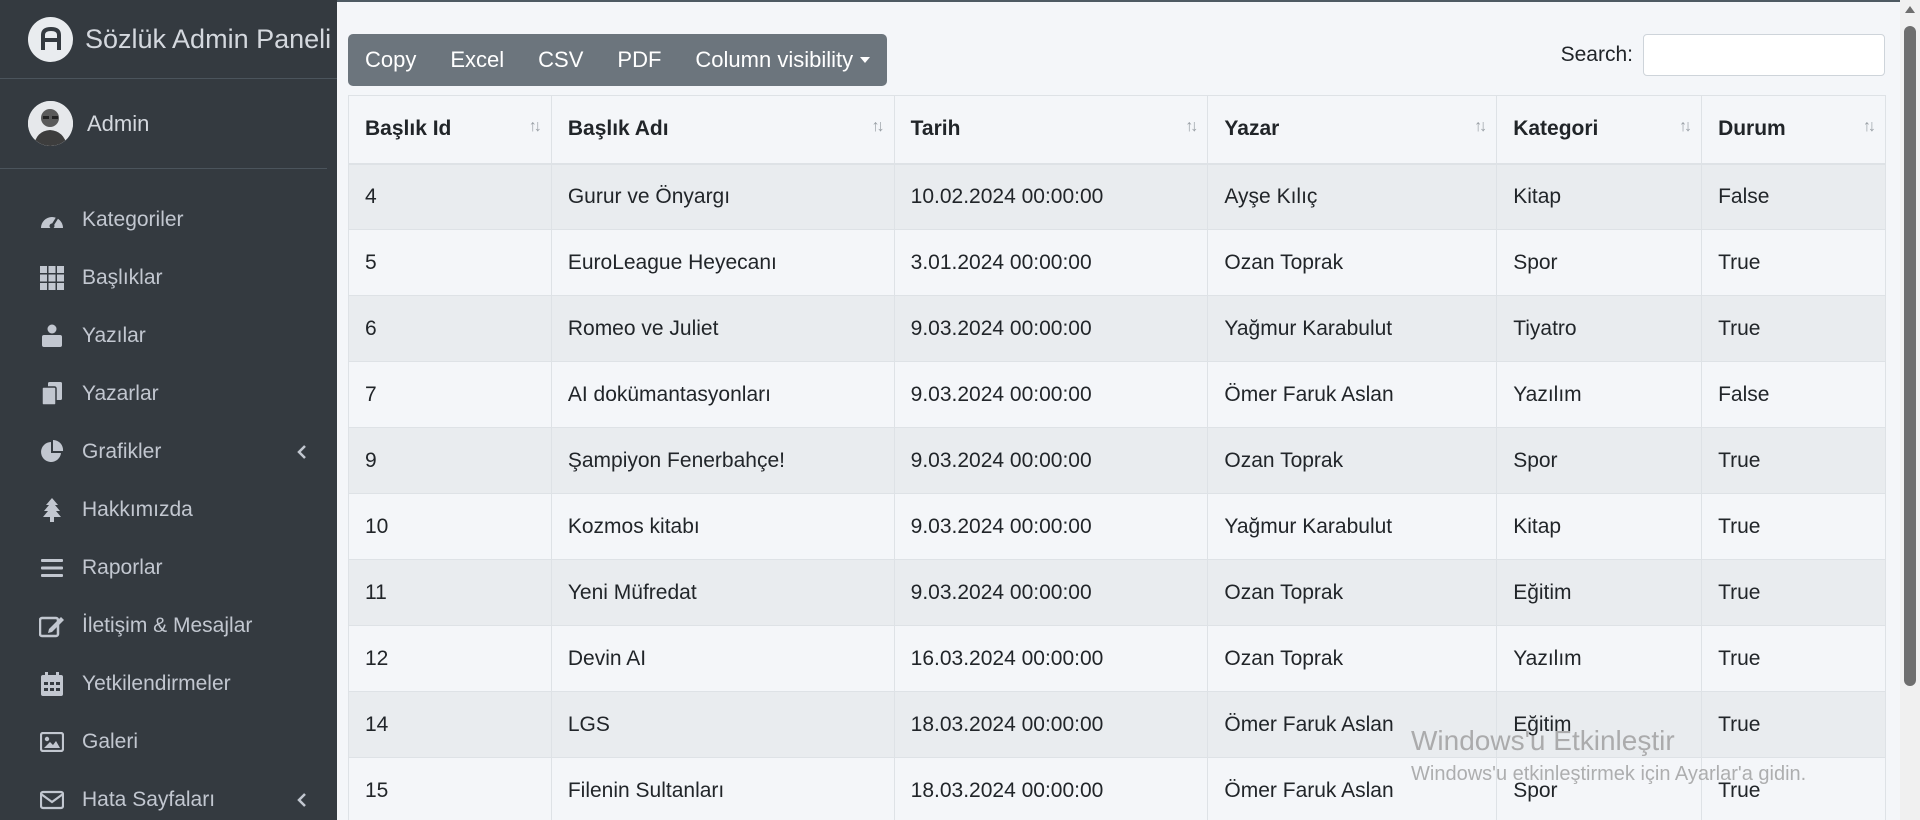  What do you see at coordinates (390, 60) in the screenshot?
I see `copy-button: Copy` at bounding box center [390, 60].